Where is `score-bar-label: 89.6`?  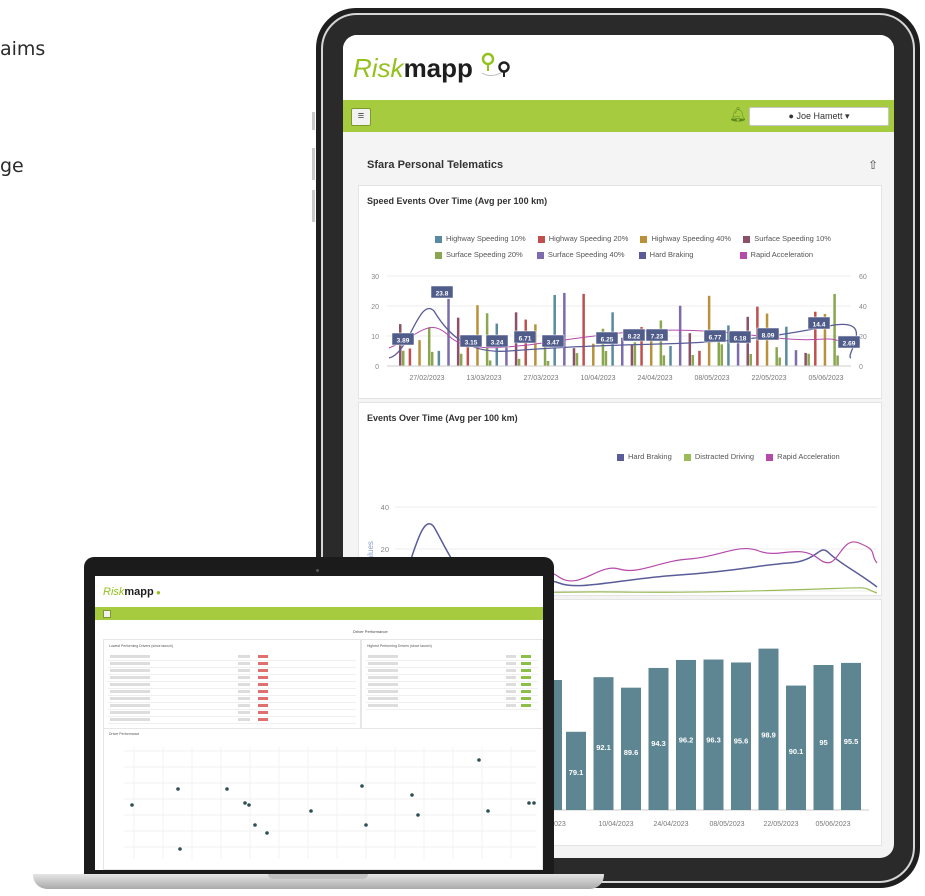 score-bar-label: 89.6 is located at coordinates (631, 752).